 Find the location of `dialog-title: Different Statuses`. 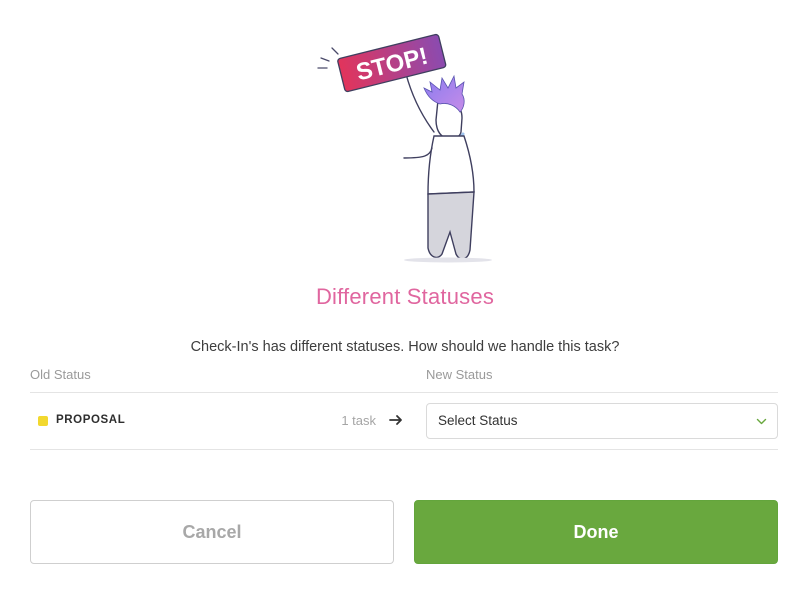

dialog-title: Different Statuses is located at coordinates (405, 296).